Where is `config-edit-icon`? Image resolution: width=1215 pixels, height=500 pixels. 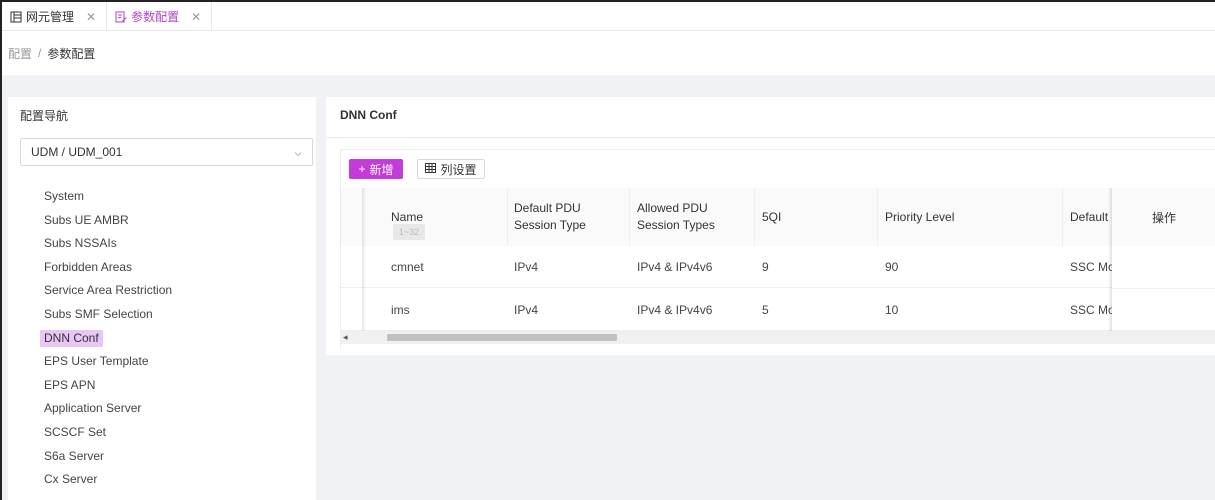
config-edit-icon is located at coordinates (121, 17).